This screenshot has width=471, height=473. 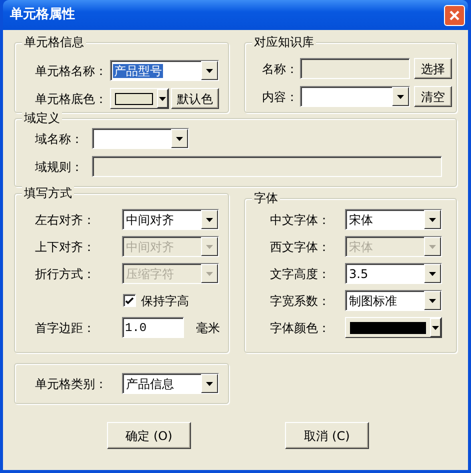 I want to click on field-label: 单元格名称：, so click(x=71, y=71).